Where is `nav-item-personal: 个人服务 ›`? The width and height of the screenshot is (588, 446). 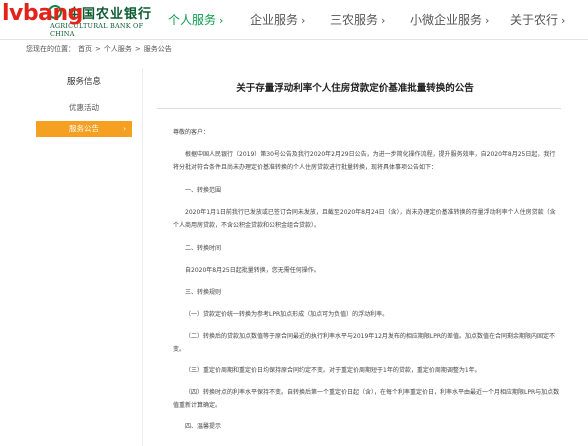
nav-item-personal: 个人服务 › is located at coordinates (209, 20).